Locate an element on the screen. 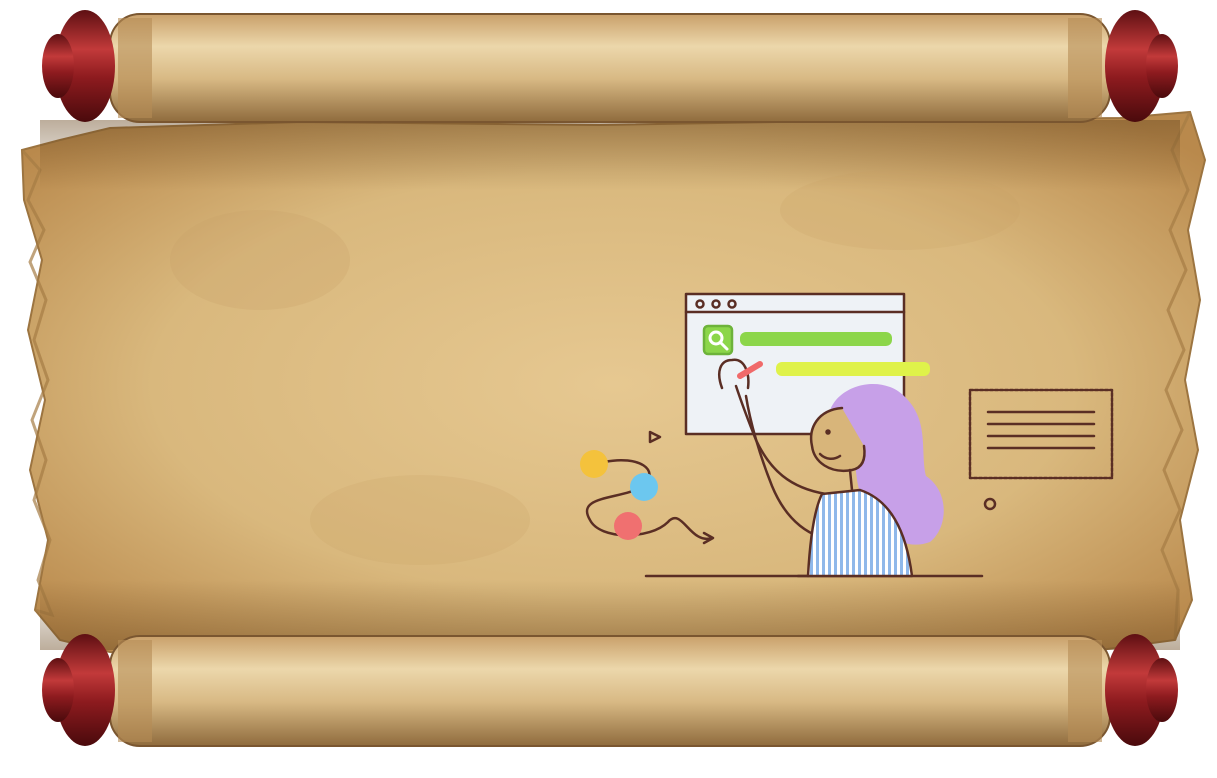 Image resolution: width=1217 pixels, height=778 pixels. dot-blue is located at coordinates (644, 487).